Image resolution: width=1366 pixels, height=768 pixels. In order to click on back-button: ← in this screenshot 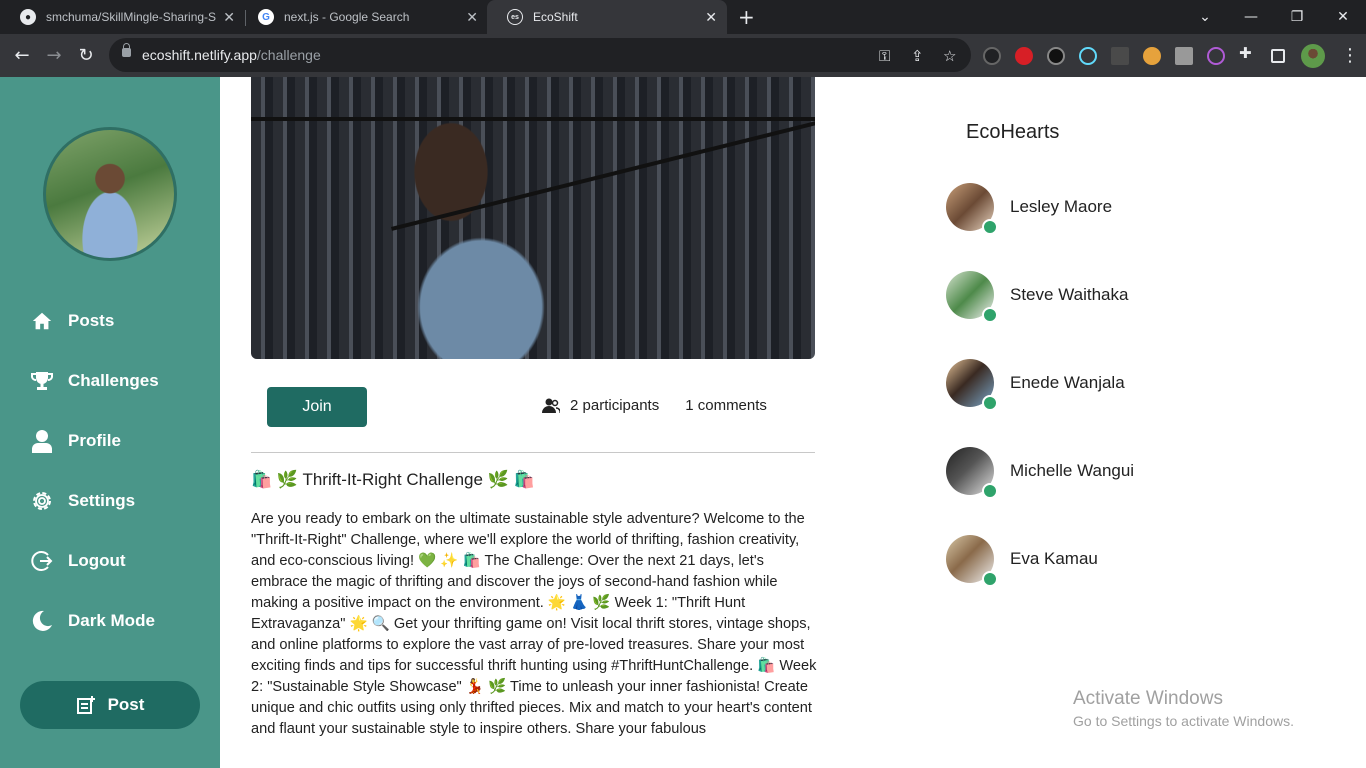, I will do `click(22, 55)`.